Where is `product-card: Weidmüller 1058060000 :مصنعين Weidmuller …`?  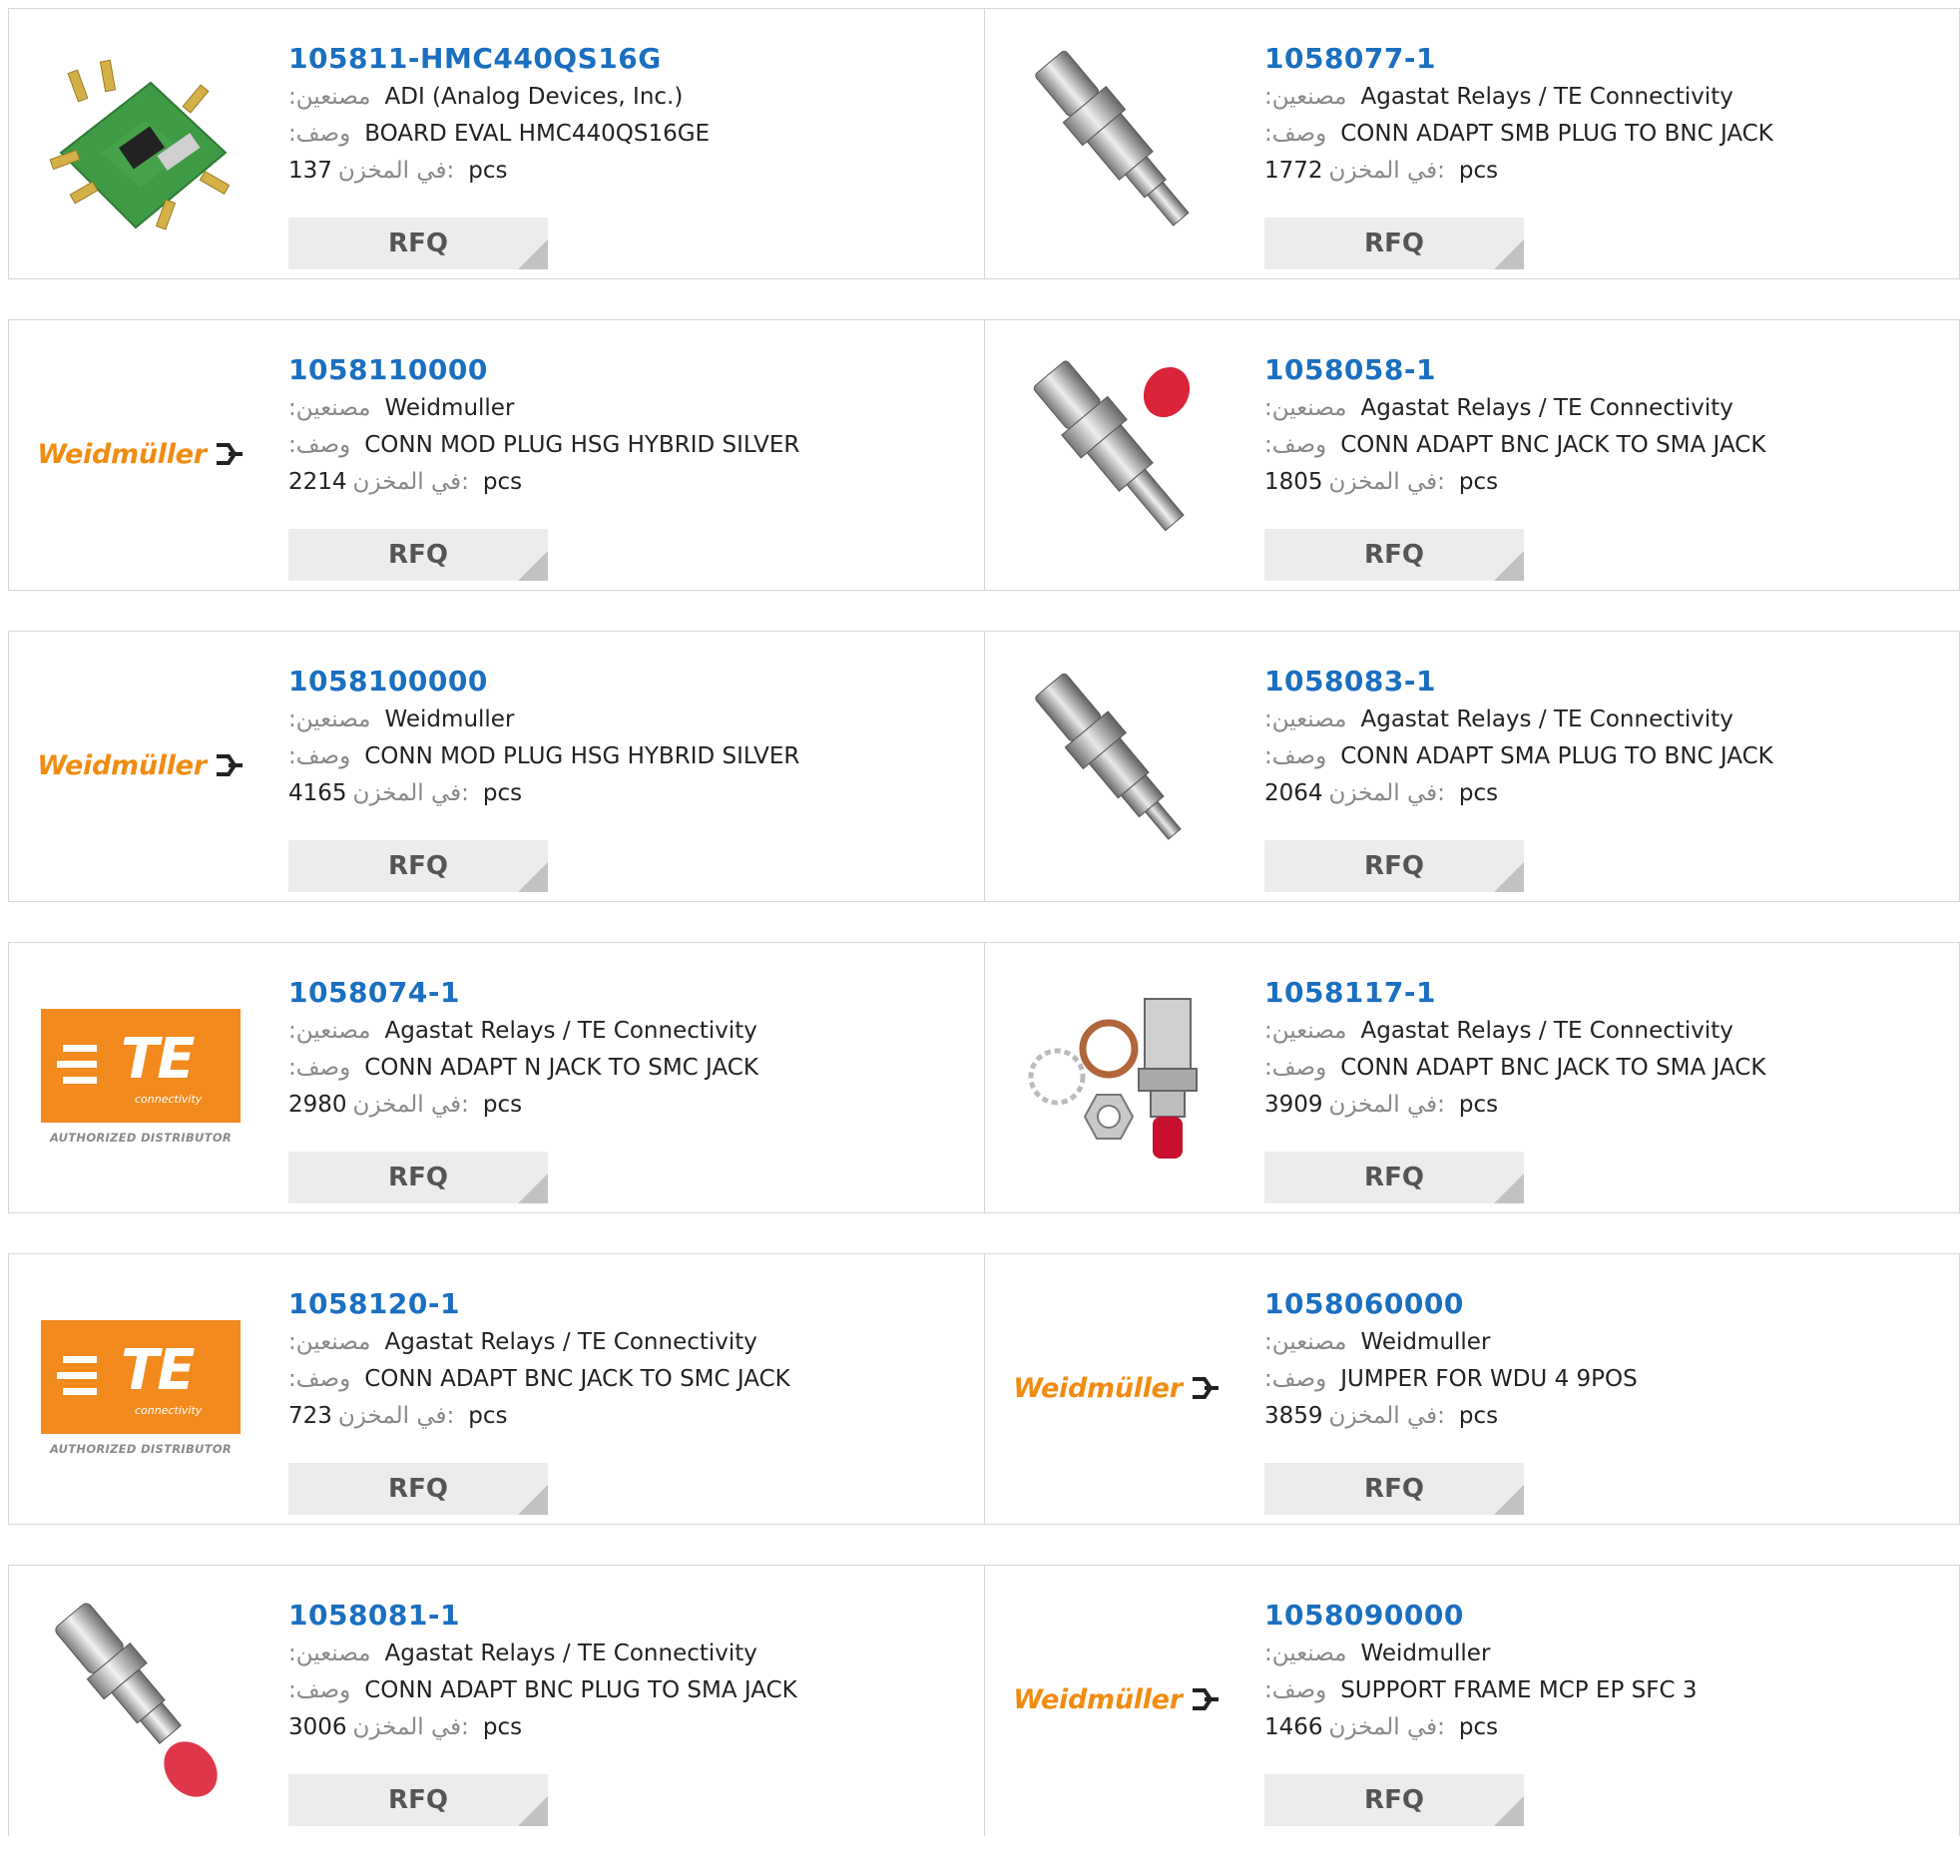
product-card: Weidmüller 1058060000 :مصنعين Weidmuller … is located at coordinates (1471, 1389).